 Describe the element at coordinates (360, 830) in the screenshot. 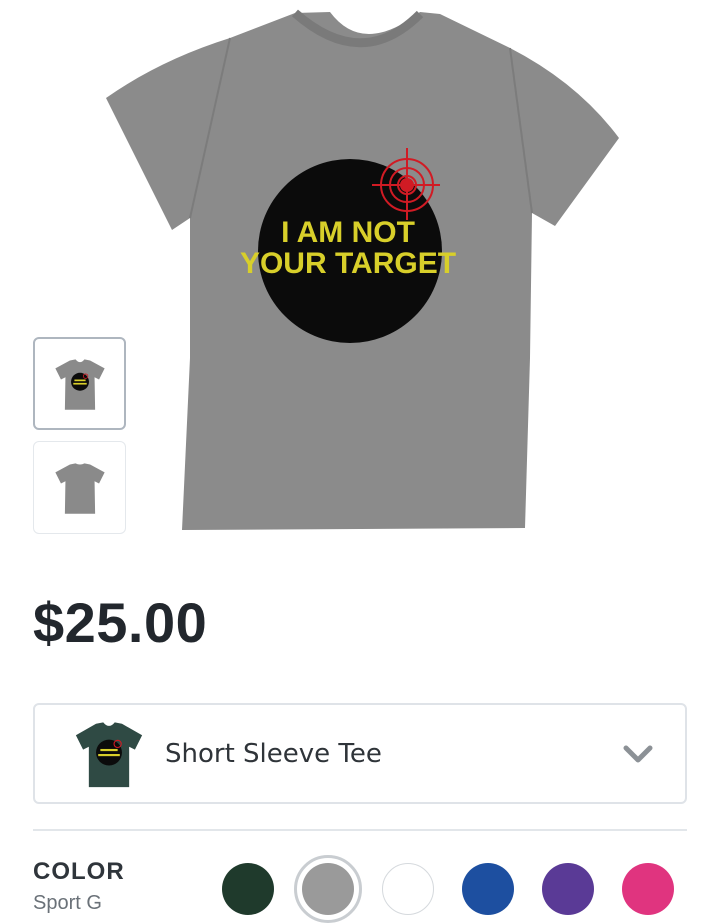

I see `section-divider` at that location.